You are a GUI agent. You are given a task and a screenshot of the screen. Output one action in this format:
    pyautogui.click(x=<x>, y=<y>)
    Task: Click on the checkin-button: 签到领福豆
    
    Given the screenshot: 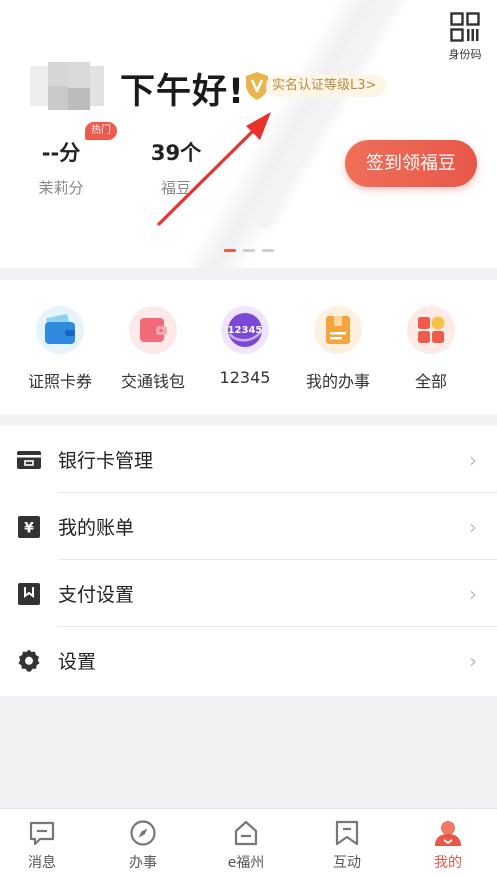 What is the action you would take?
    pyautogui.click(x=411, y=163)
    